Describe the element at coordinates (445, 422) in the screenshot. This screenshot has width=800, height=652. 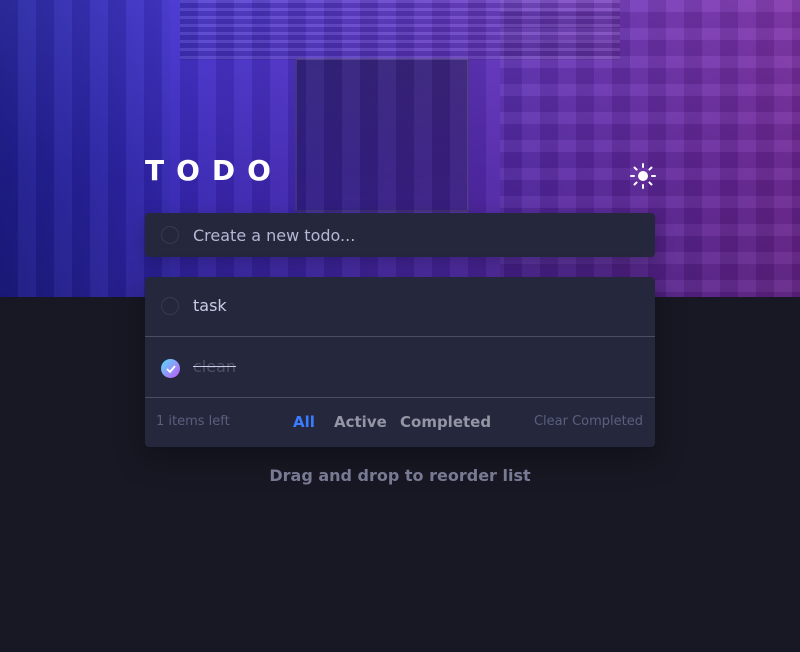
I see `filter-completed: Completed` at that location.